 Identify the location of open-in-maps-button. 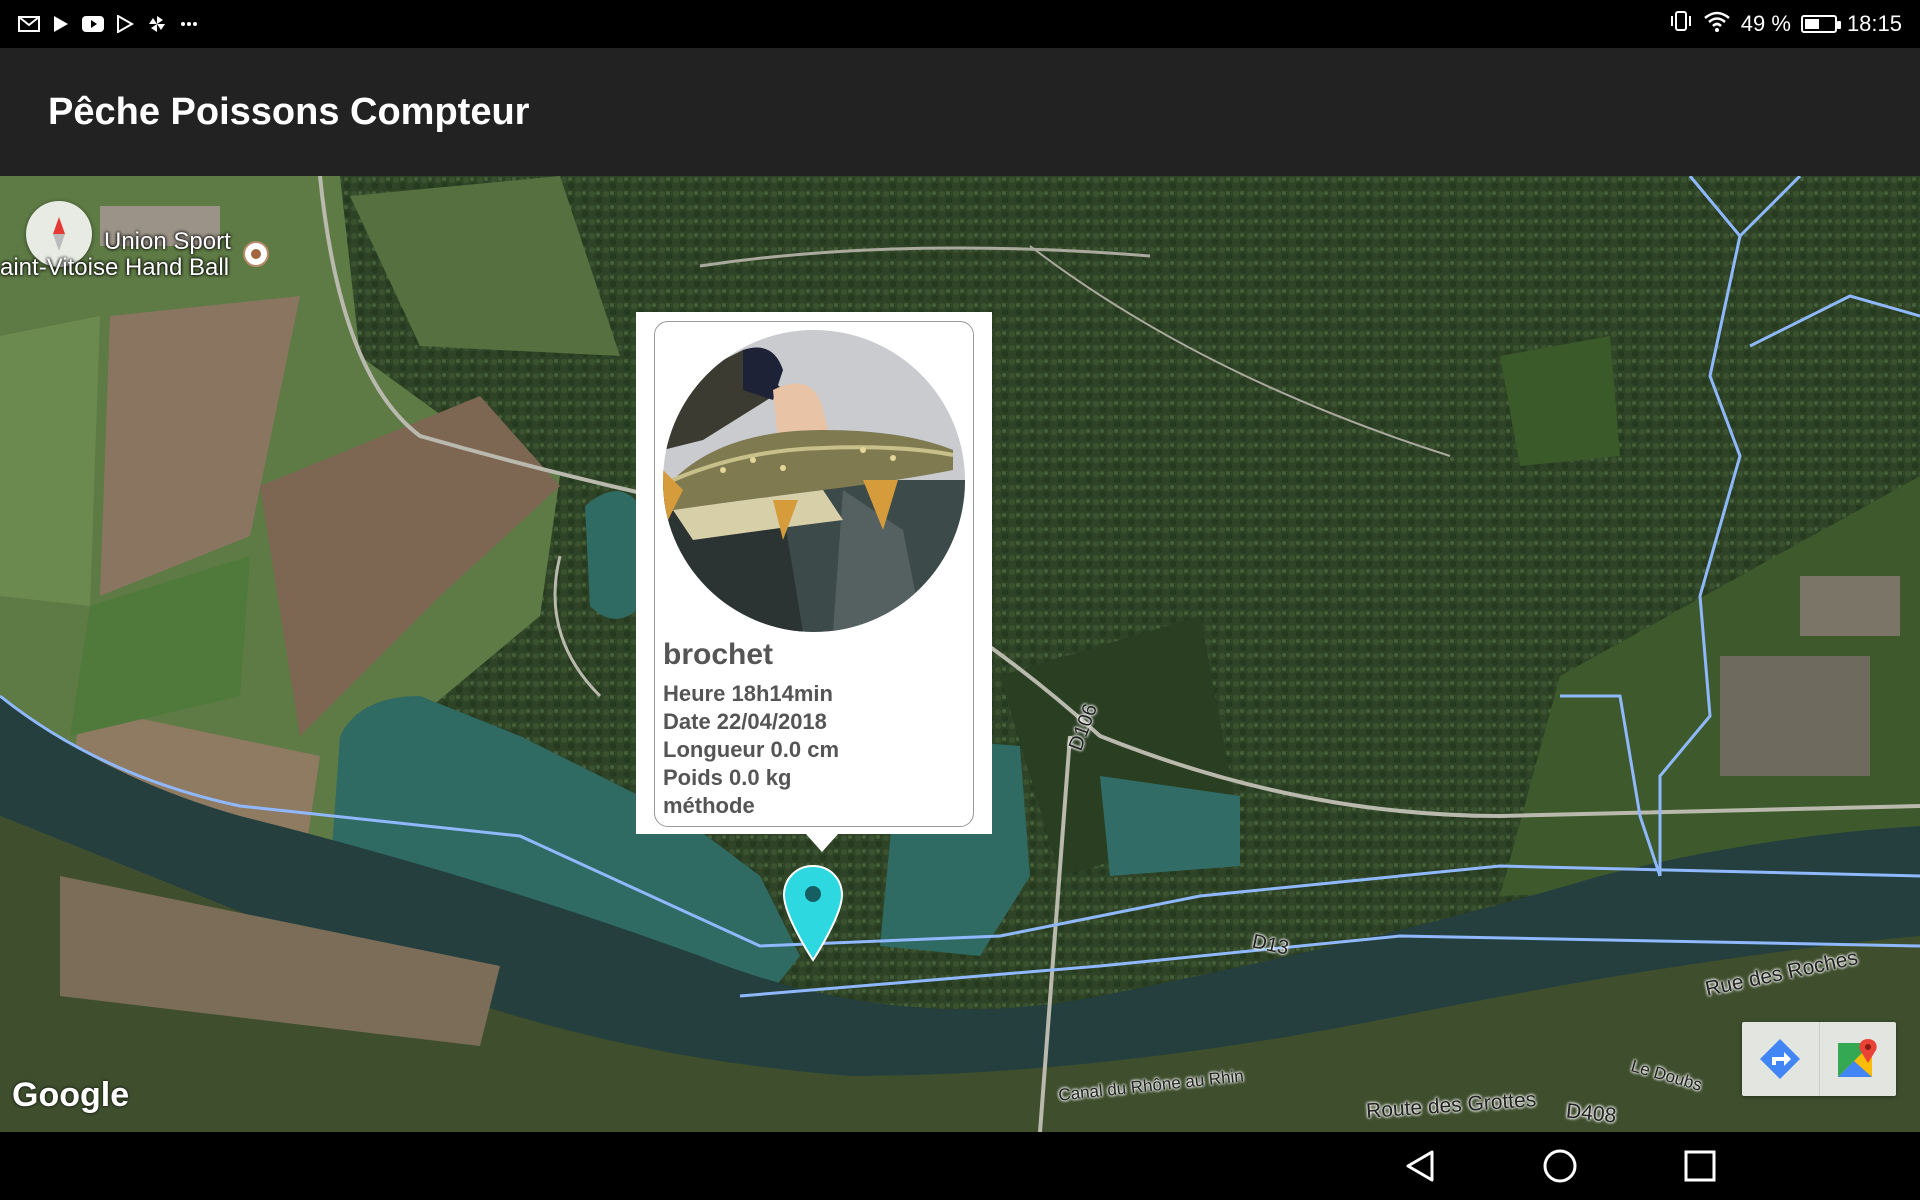
(1857, 1059).